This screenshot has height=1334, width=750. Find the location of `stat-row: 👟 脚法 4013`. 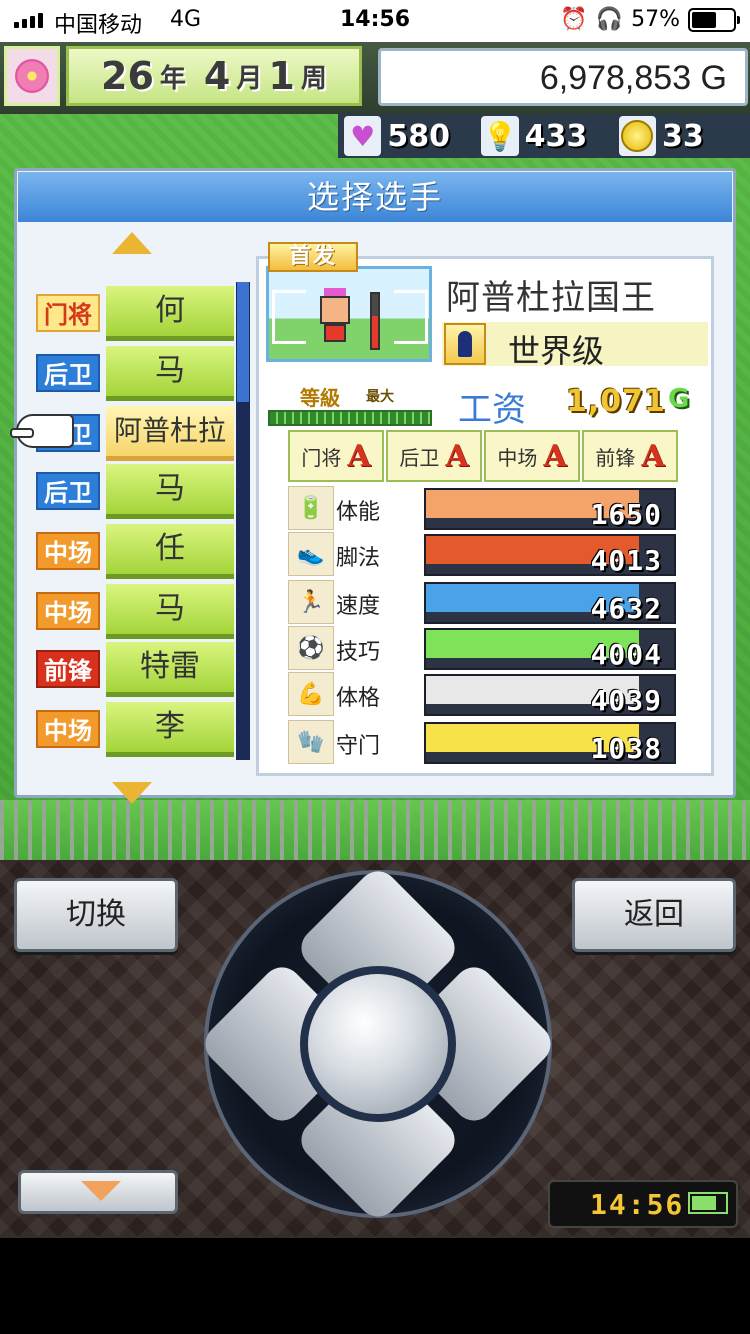

stat-row: 👟 脚法 4013 is located at coordinates (496, 555).